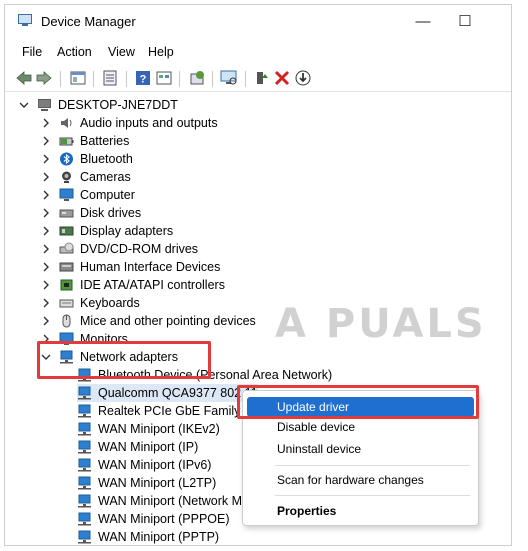  What do you see at coordinates (168, 321) in the screenshot?
I see `category-label: Mice and other pointing devices` at bounding box center [168, 321].